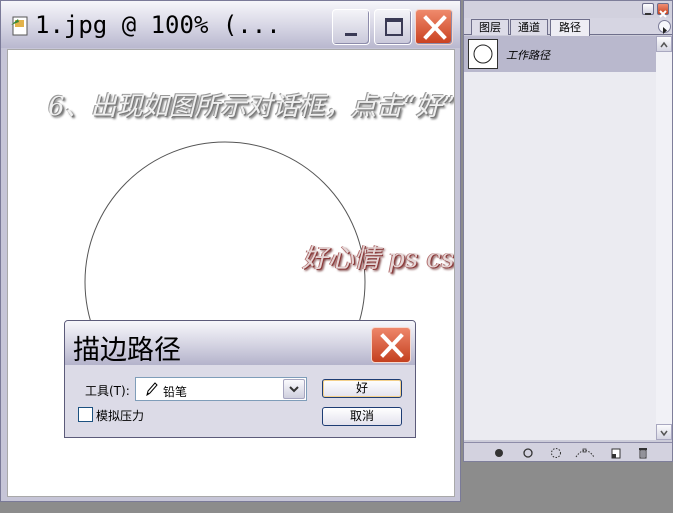 This screenshot has height=513, width=673. Describe the element at coordinates (152, 389) in the screenshot. I see `pencil-icon` at that location.